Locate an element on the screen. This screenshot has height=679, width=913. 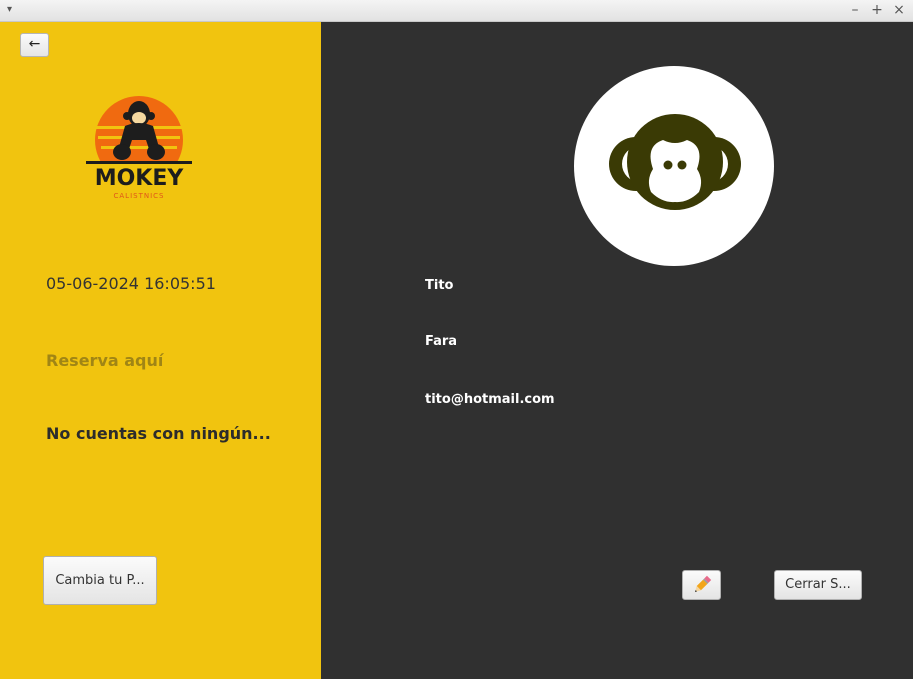
monkey-face-icon is located at coordinates (675, 162).